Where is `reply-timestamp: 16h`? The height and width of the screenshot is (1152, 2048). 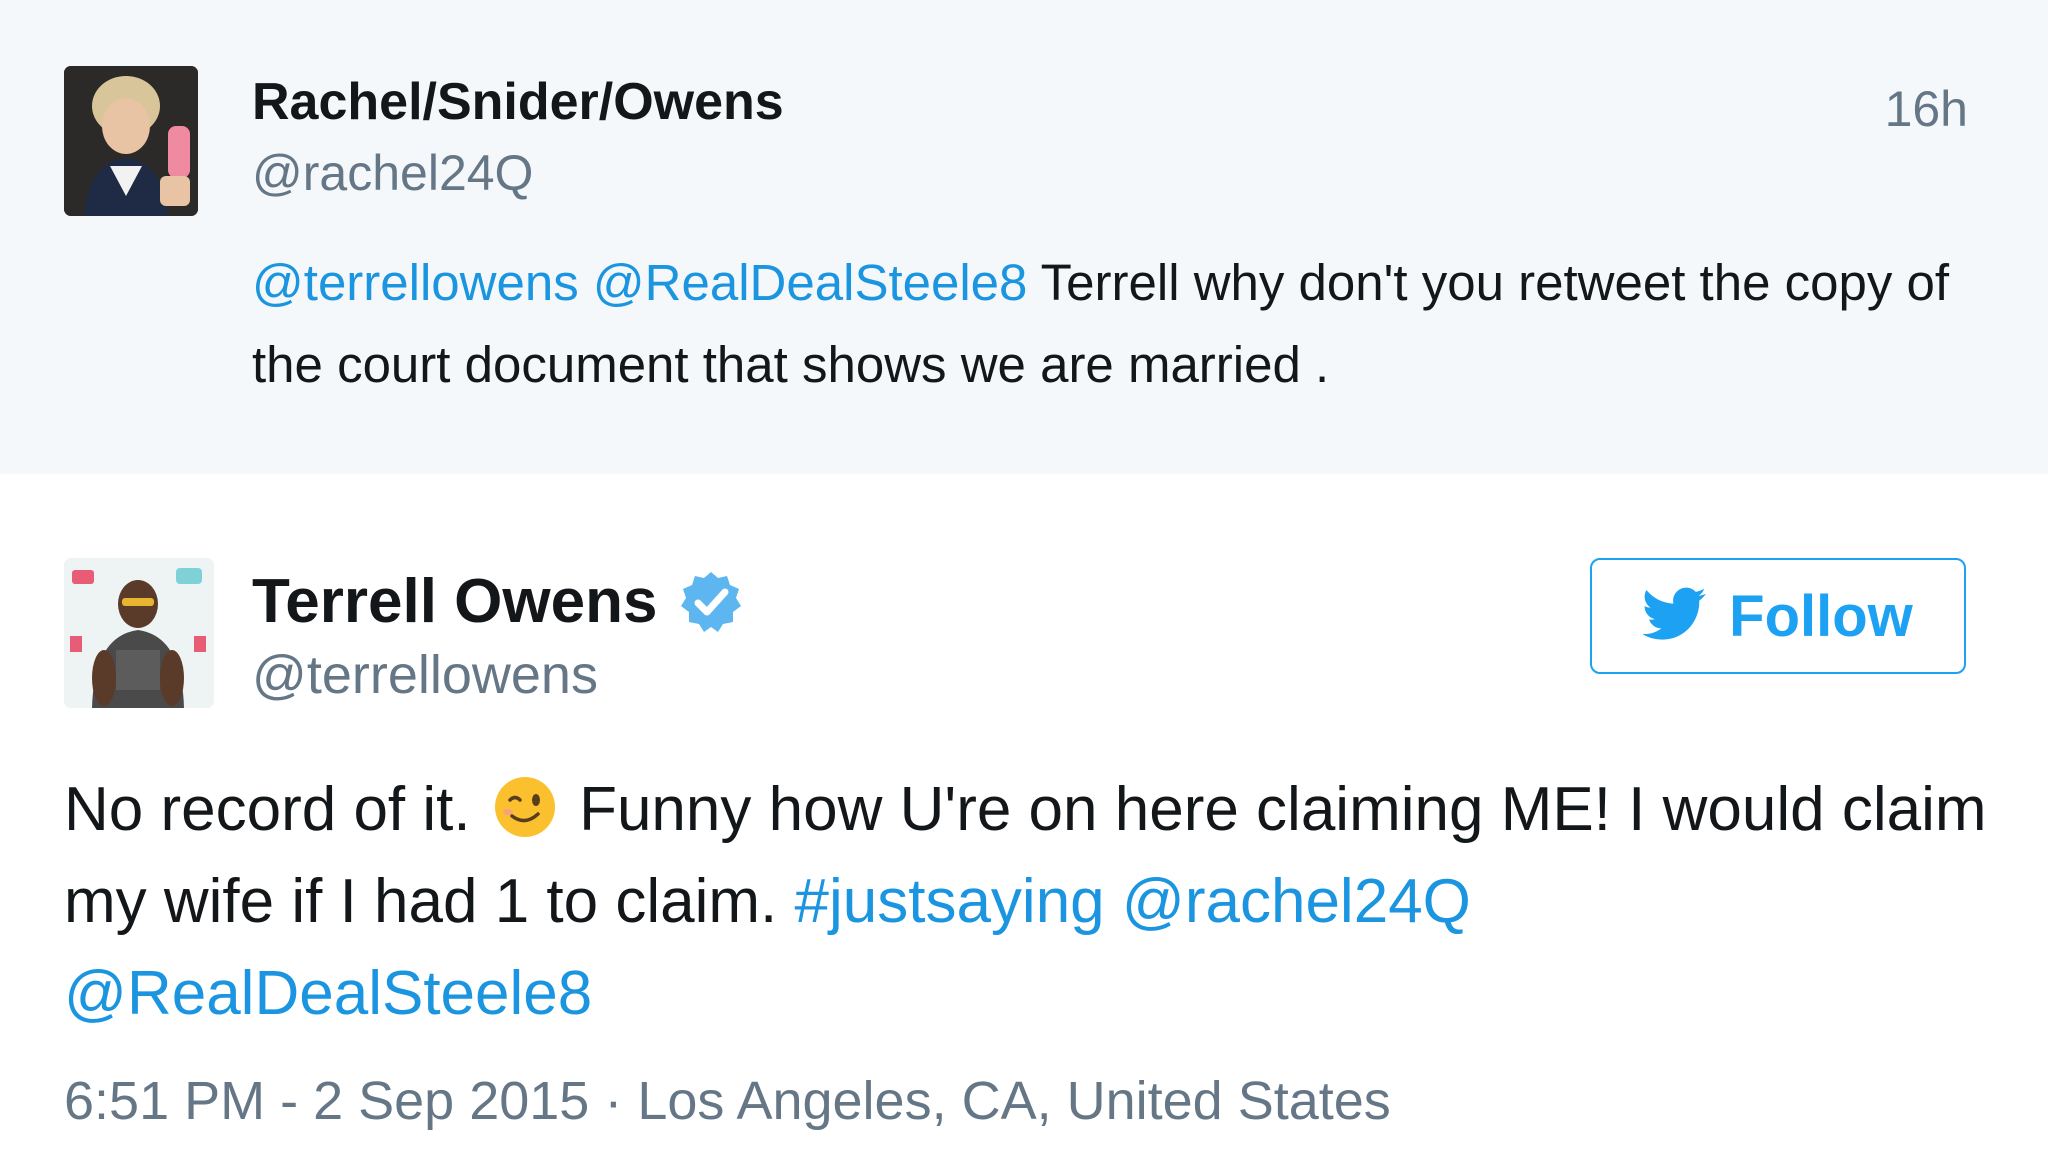
reply-timestamp: 16h is located at coordinates (1926, 109).